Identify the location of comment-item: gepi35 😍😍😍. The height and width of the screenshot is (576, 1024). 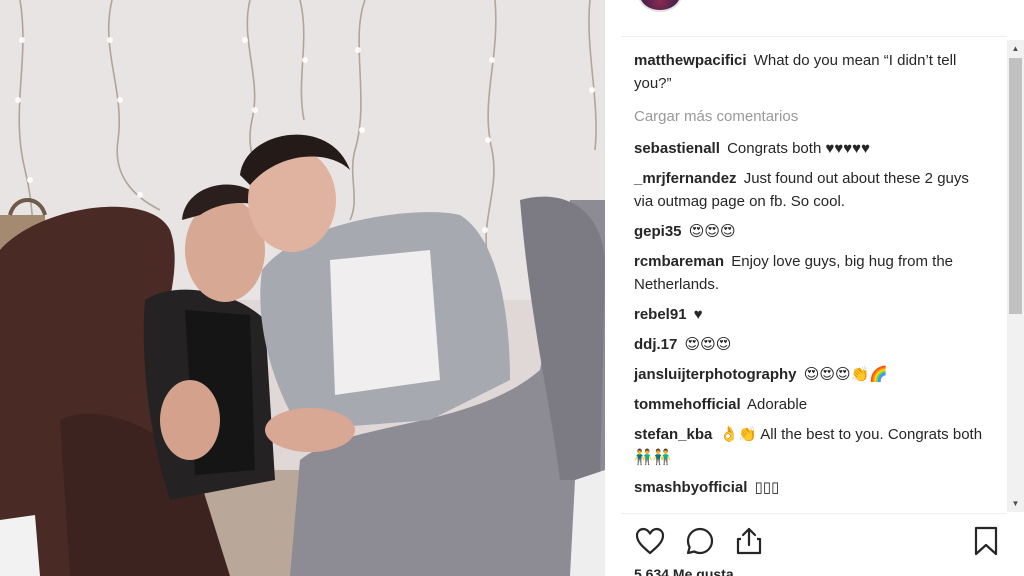
(810, 231).